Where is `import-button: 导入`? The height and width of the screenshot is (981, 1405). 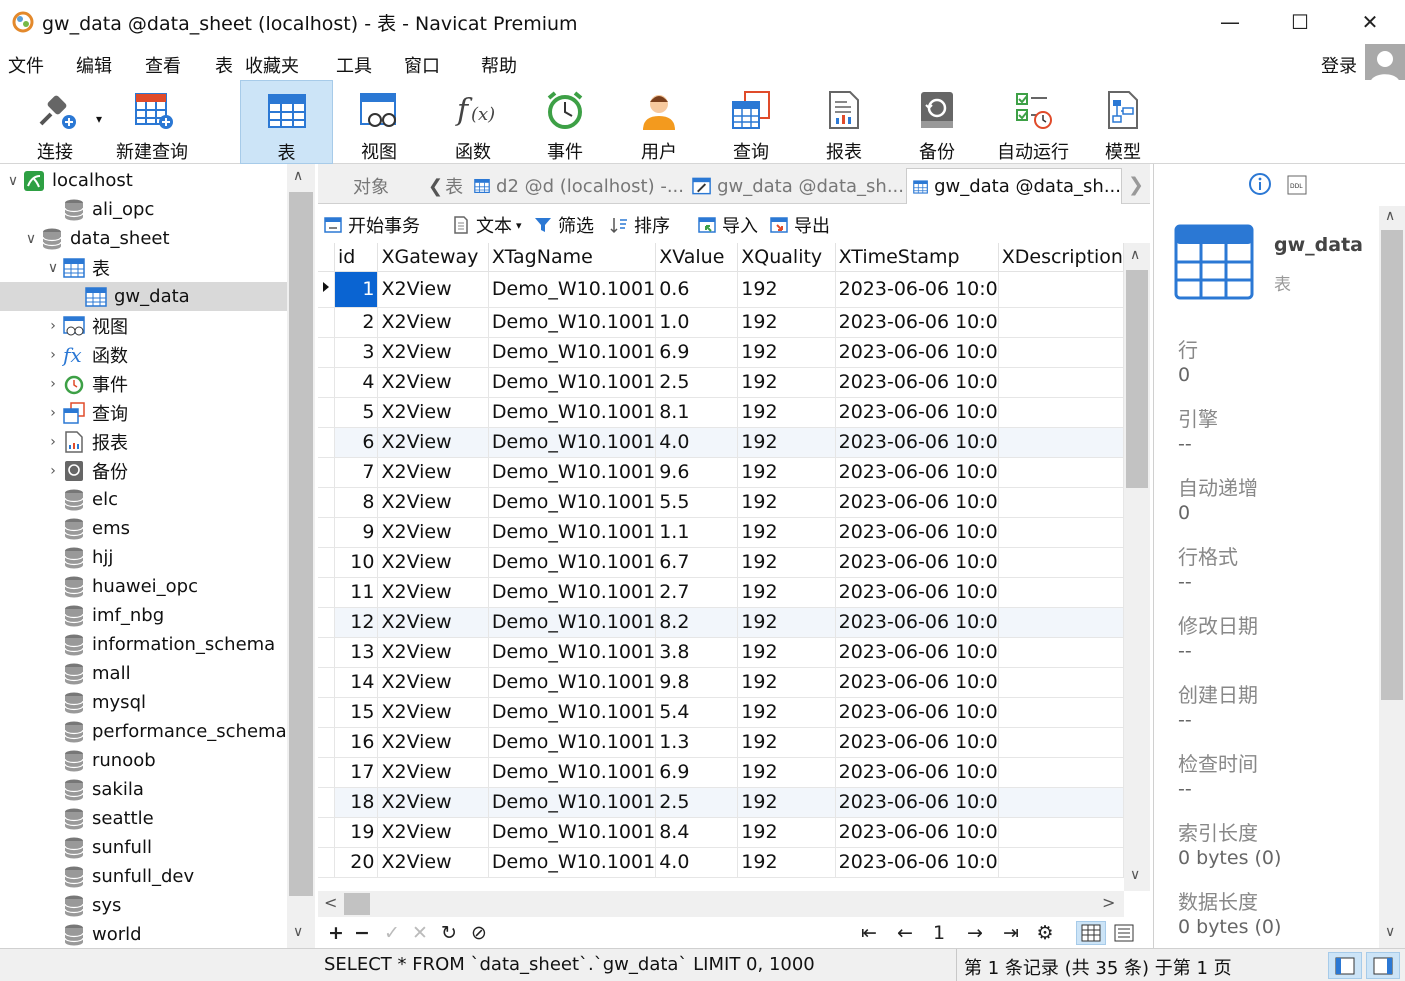 import-button: 导入 is located at coordinates (727, 225).